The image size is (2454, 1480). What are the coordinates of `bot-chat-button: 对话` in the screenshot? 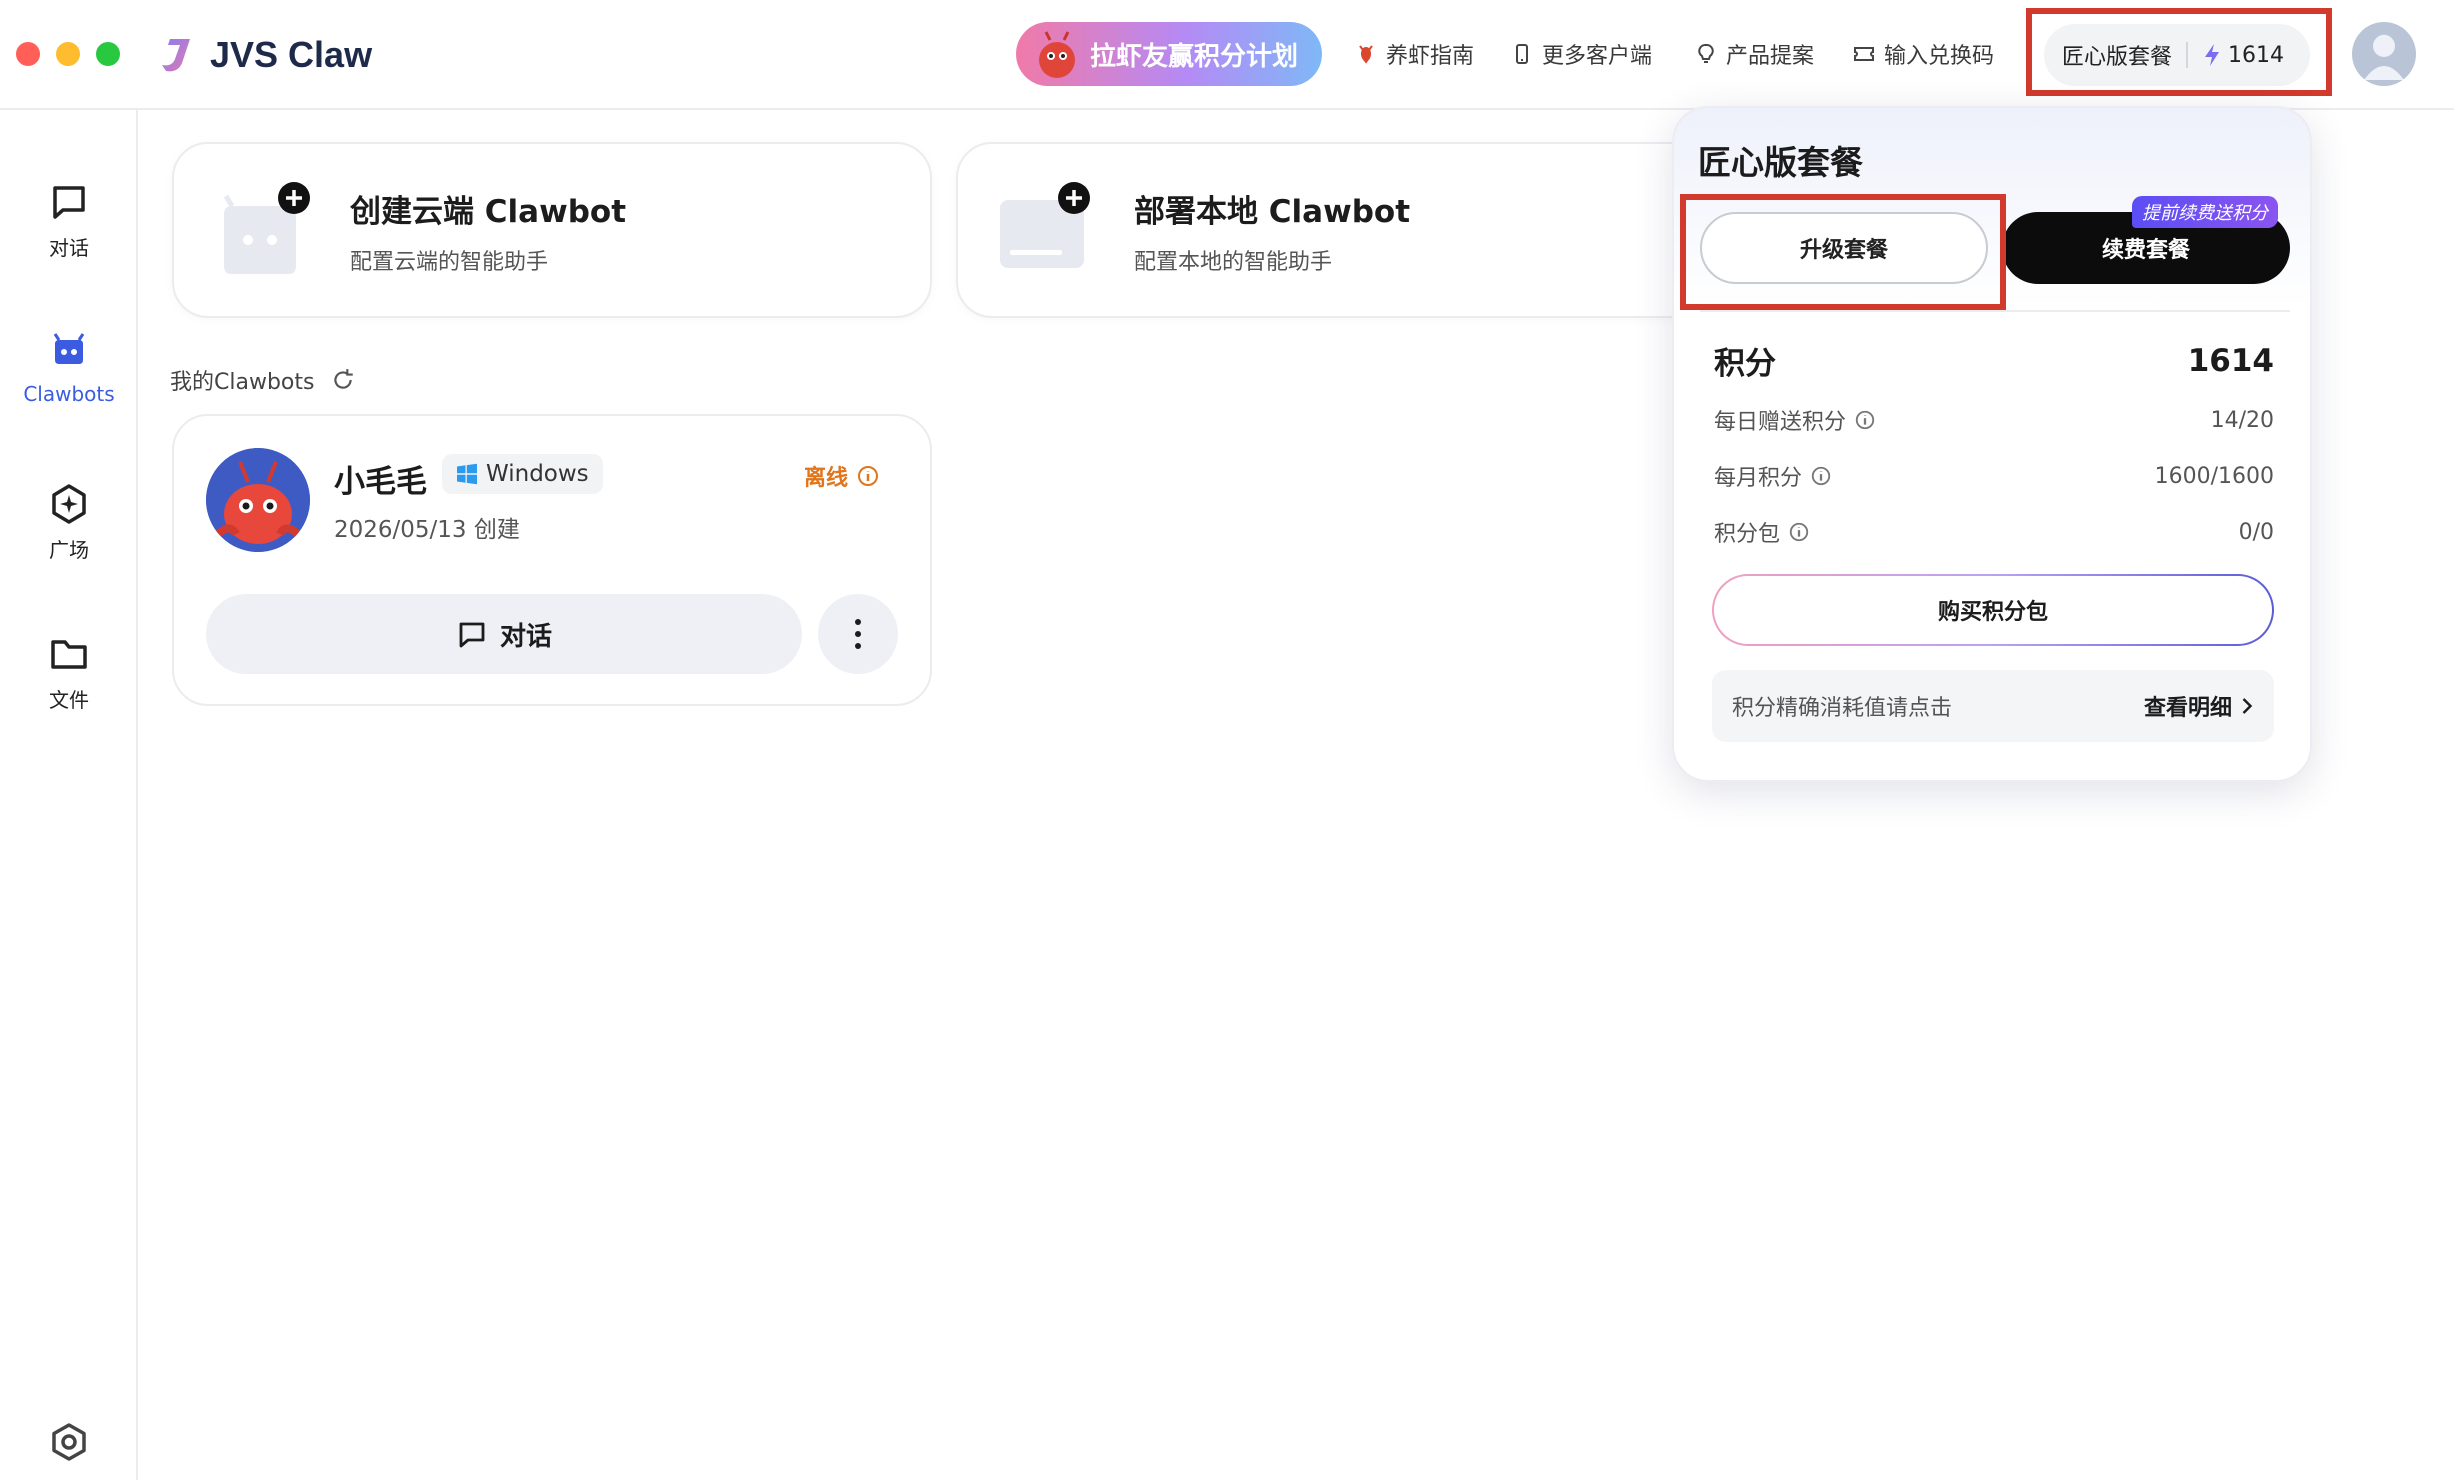 It's located at (504, 634).